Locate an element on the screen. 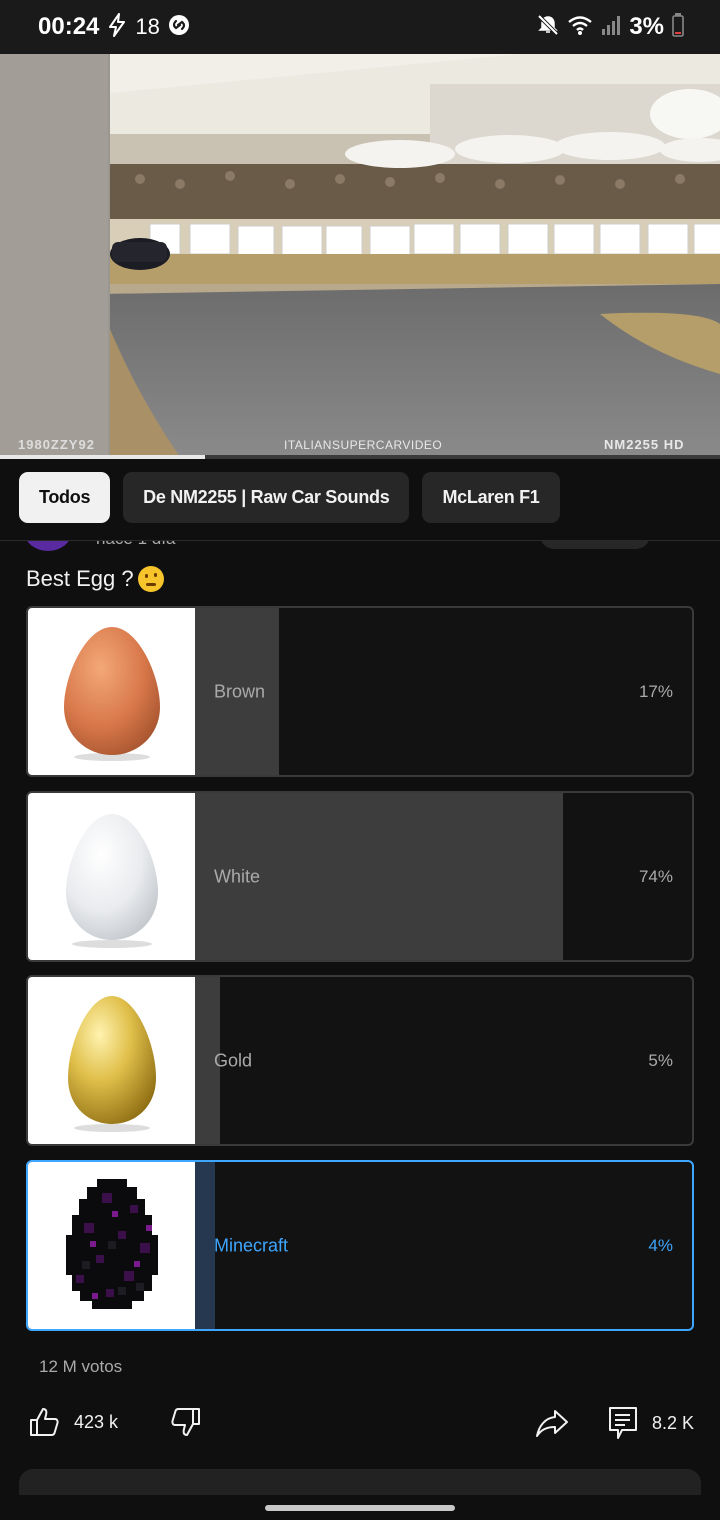  signal-icon is located at coordinates (611, 27).